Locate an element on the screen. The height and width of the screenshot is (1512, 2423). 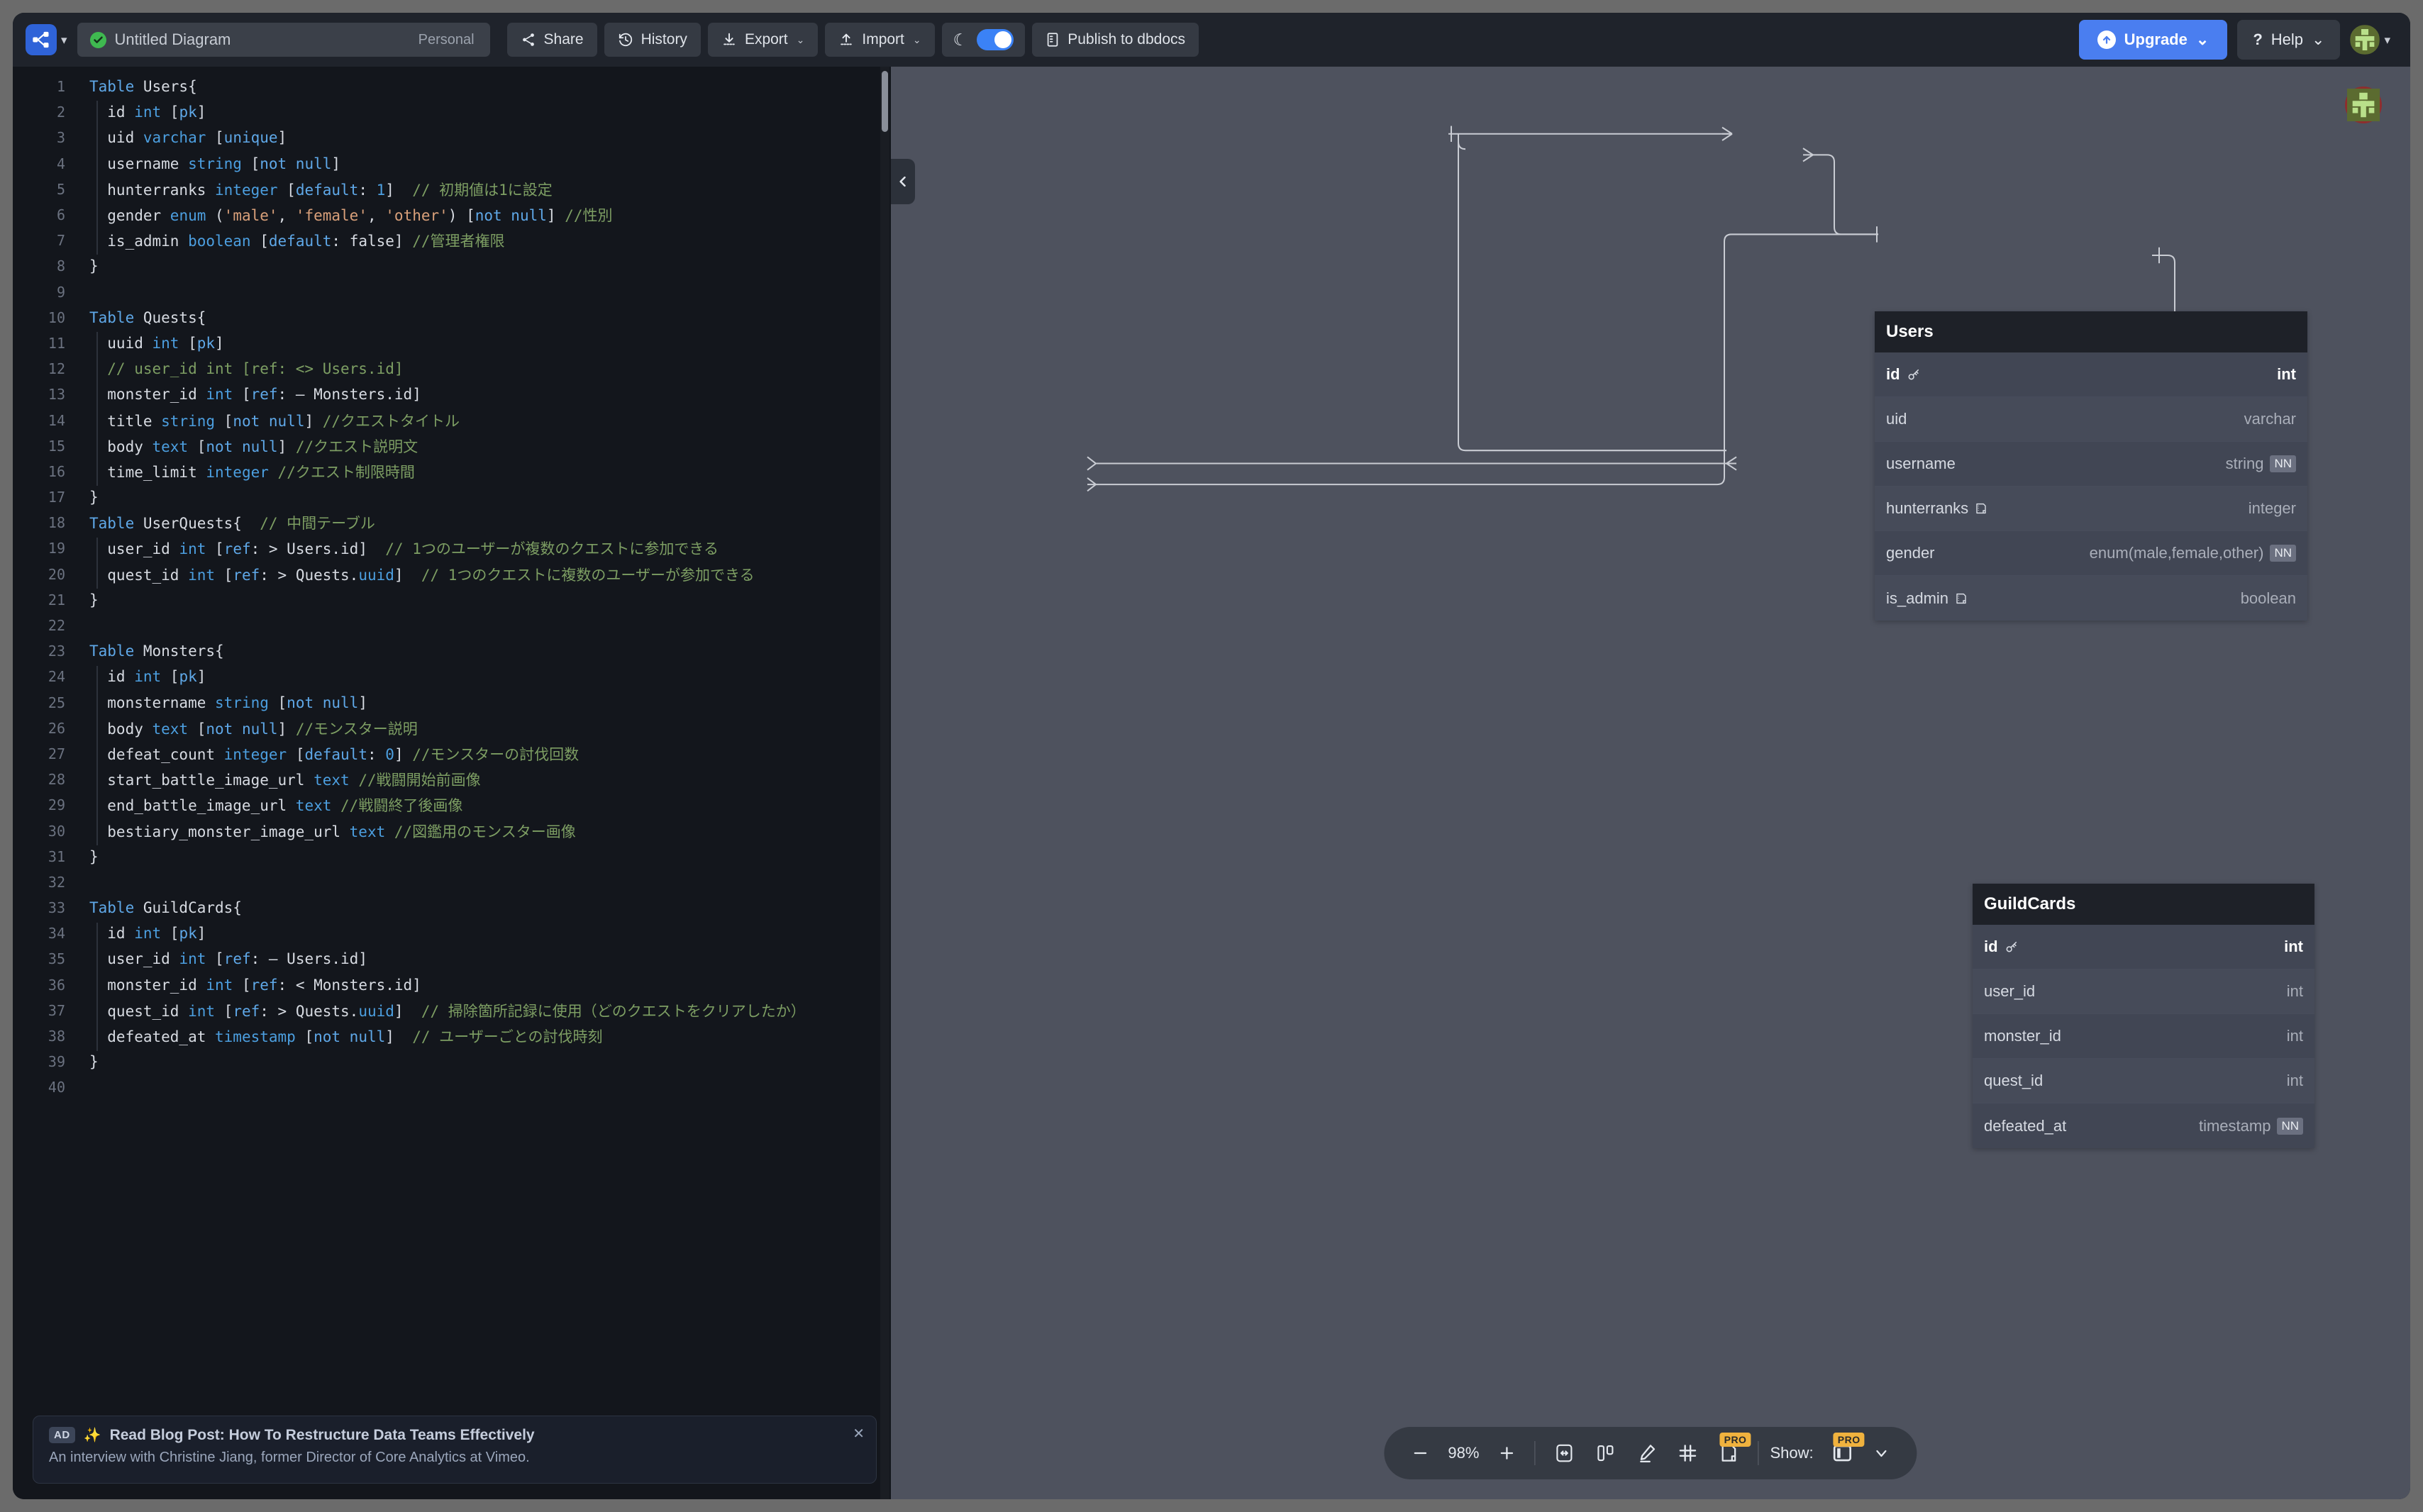
table-name: Users is located at coordinates (2091, 331).